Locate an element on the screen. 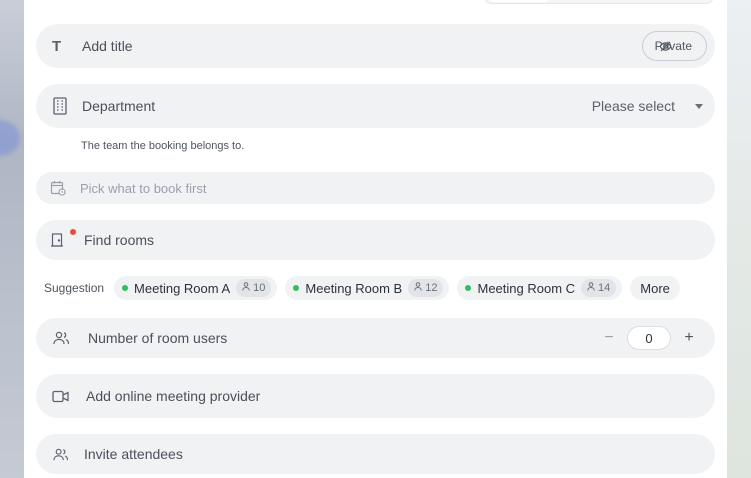  department-help-text: The team the booking belongs to. is located at coordinates (163, 146).